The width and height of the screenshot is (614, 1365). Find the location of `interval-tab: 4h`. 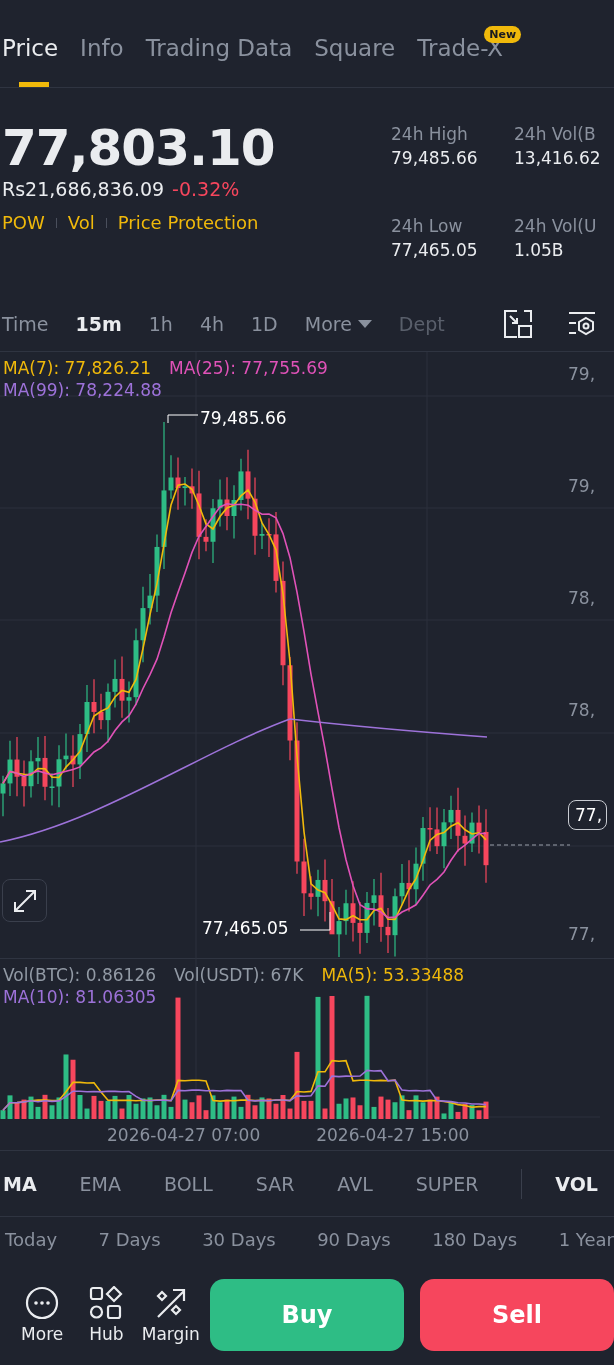

interval-tab: 4h is located at coordinates (212, 323).